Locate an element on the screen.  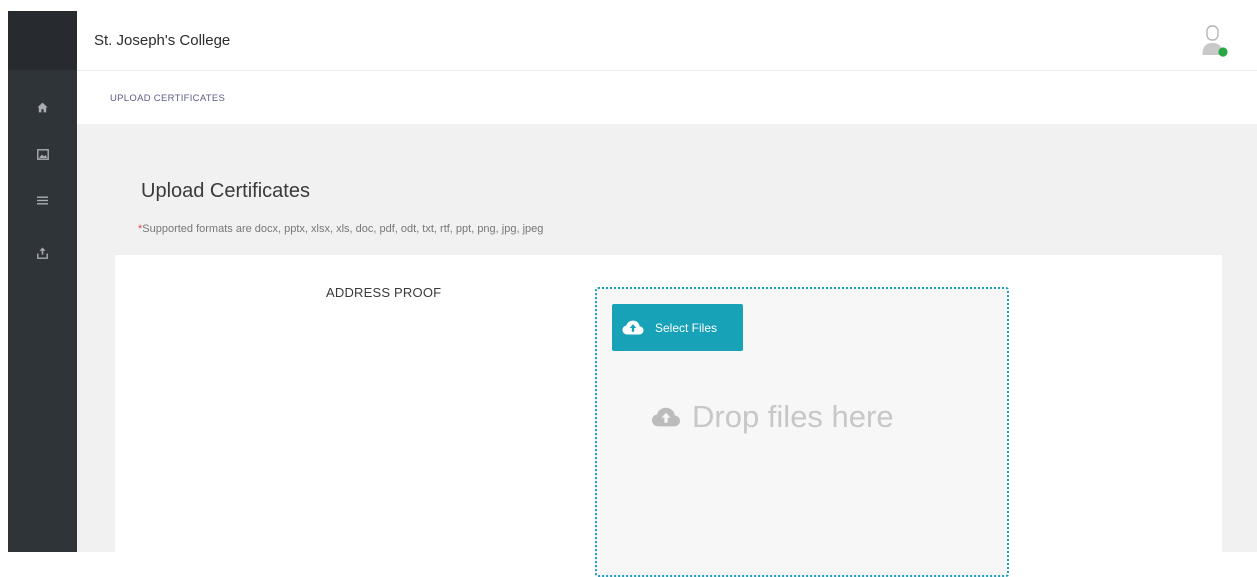
sidebar is located at coordinates (42, 281).